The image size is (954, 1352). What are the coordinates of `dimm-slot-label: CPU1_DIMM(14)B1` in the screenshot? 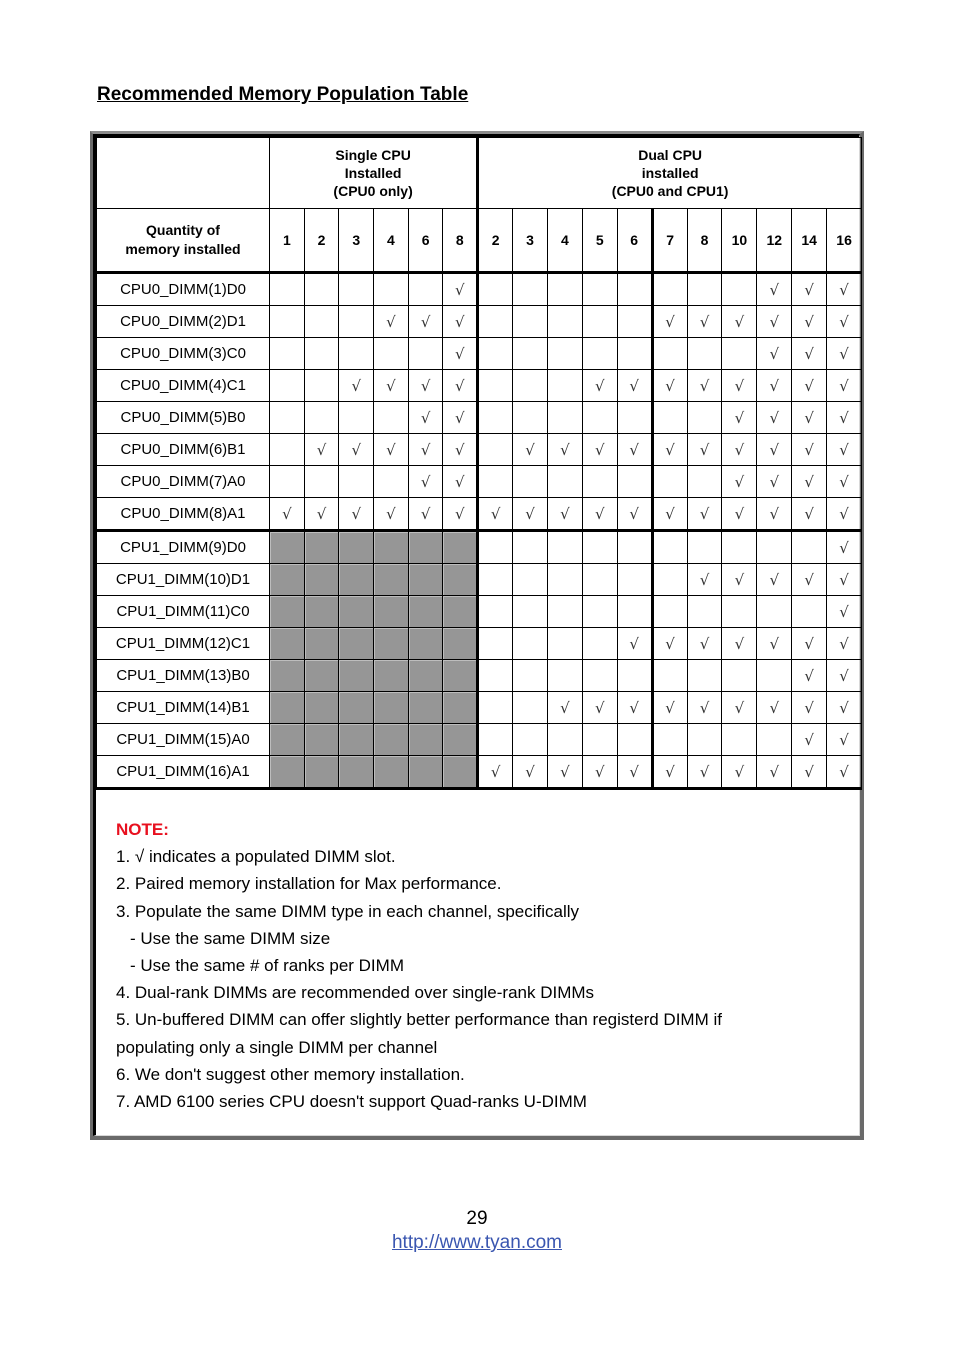 It's located at (183, 707).